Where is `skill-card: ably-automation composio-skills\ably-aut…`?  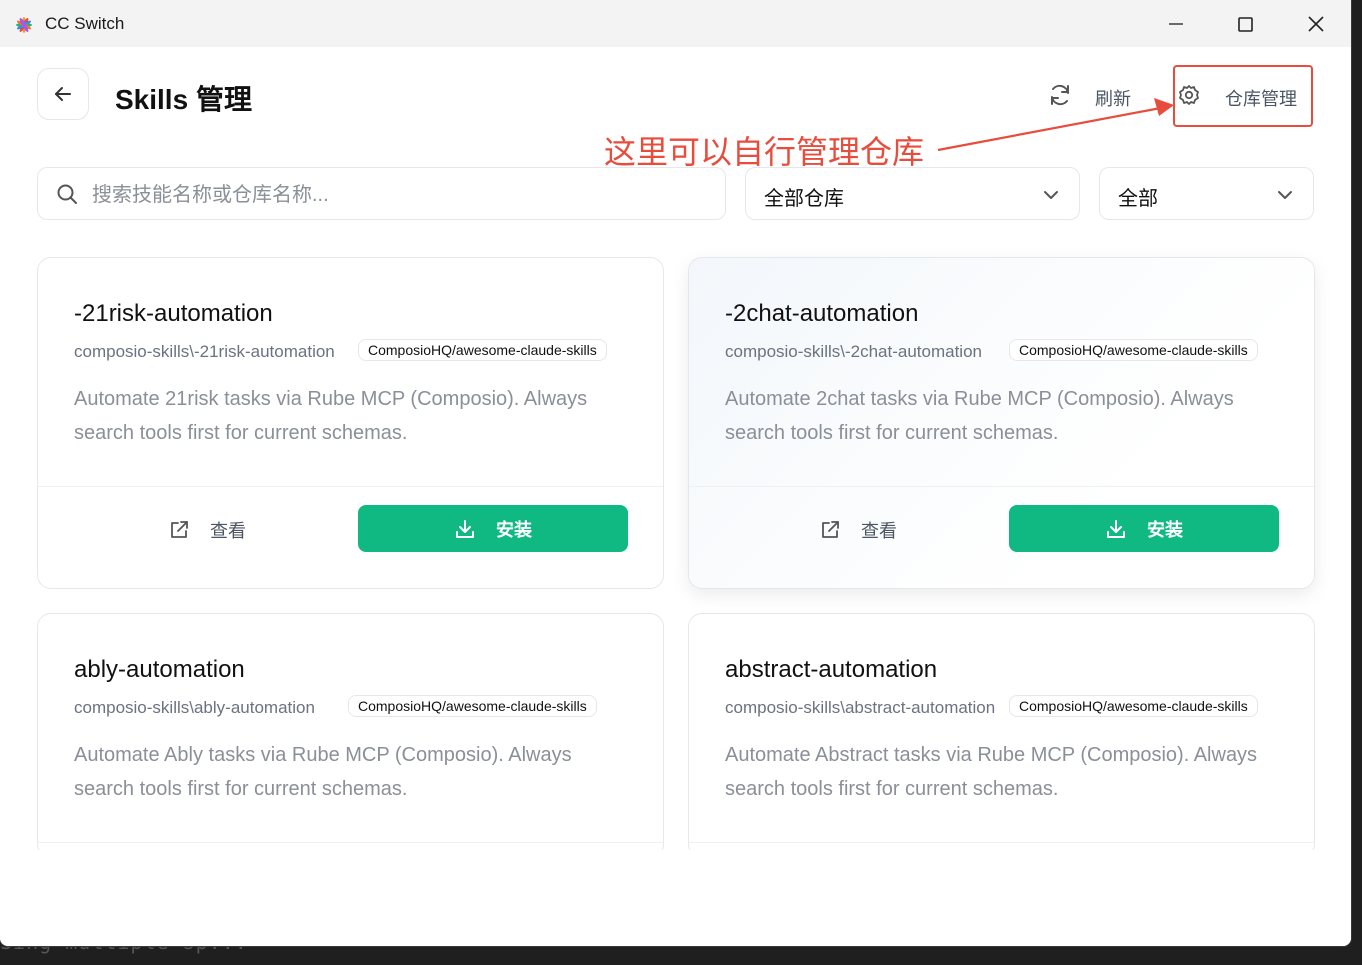
skill-card: ably-automation composio-skills\ably-aut… is located at coordinates (350, 735).